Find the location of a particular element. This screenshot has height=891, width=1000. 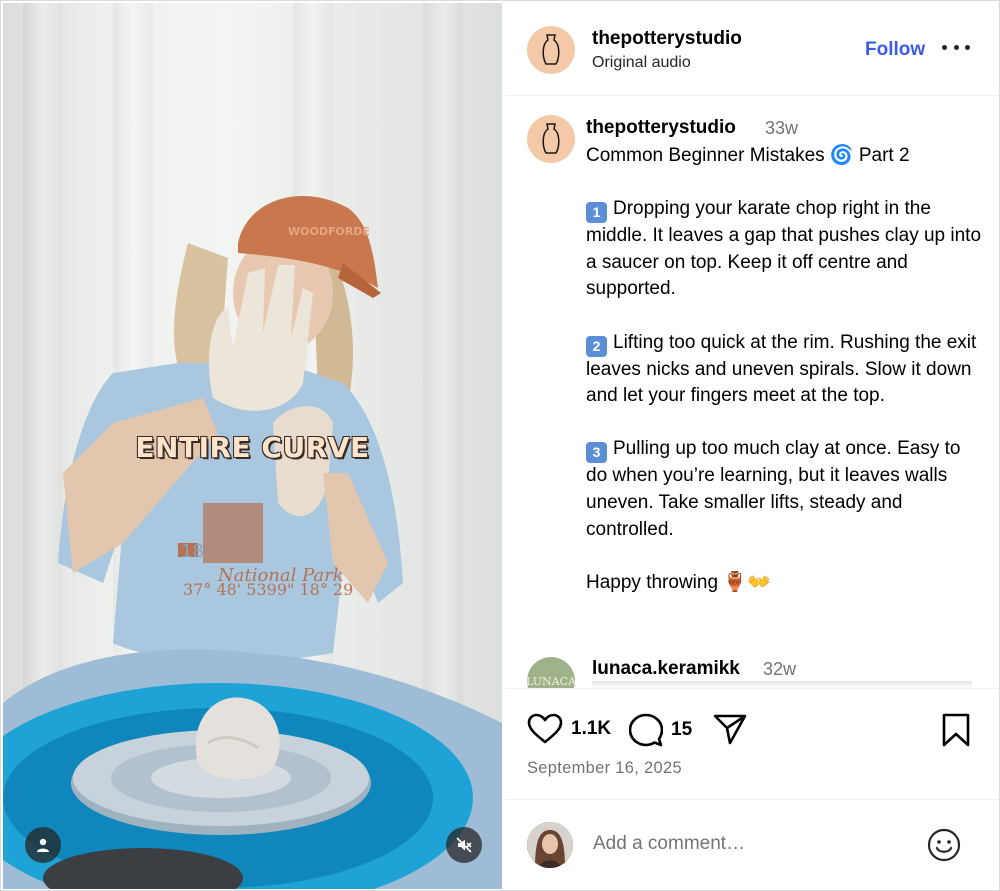

share-button is located at coordinates (730, 729).